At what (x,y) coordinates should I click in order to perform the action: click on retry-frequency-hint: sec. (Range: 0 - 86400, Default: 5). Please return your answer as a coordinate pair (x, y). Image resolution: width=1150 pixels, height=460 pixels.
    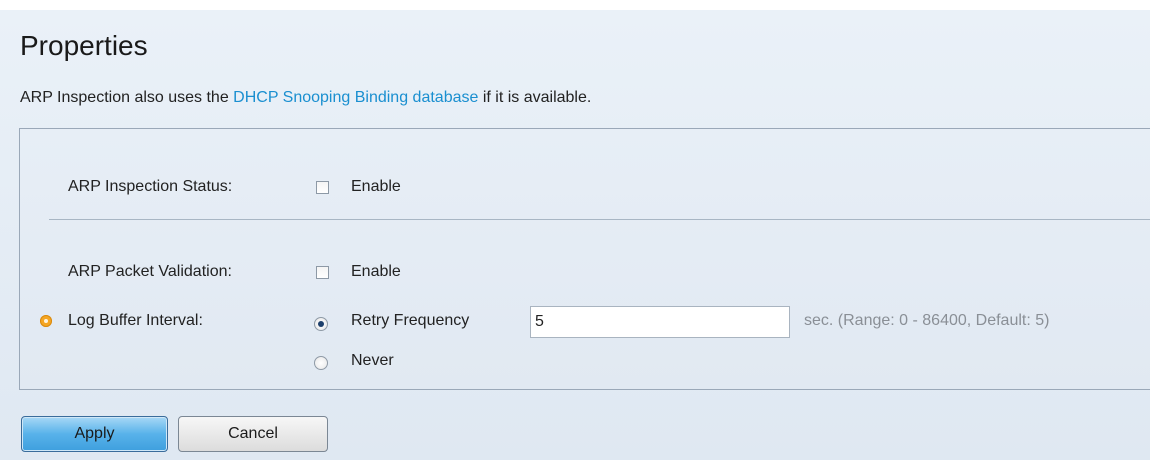
    Looking at the image, I should click on (927, 320).